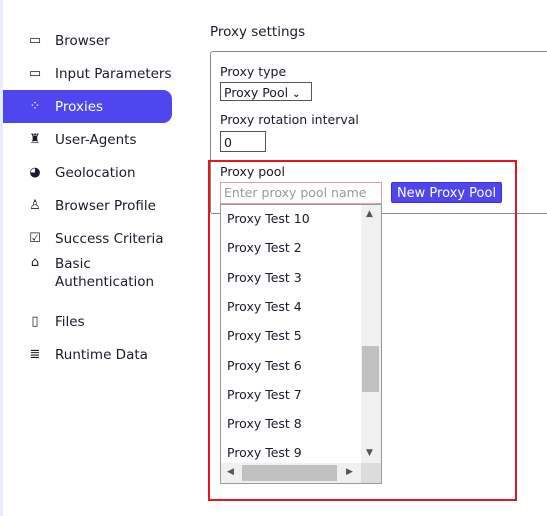  I want to click on sidebar-item-label: Geolocation, so click(95, 172).